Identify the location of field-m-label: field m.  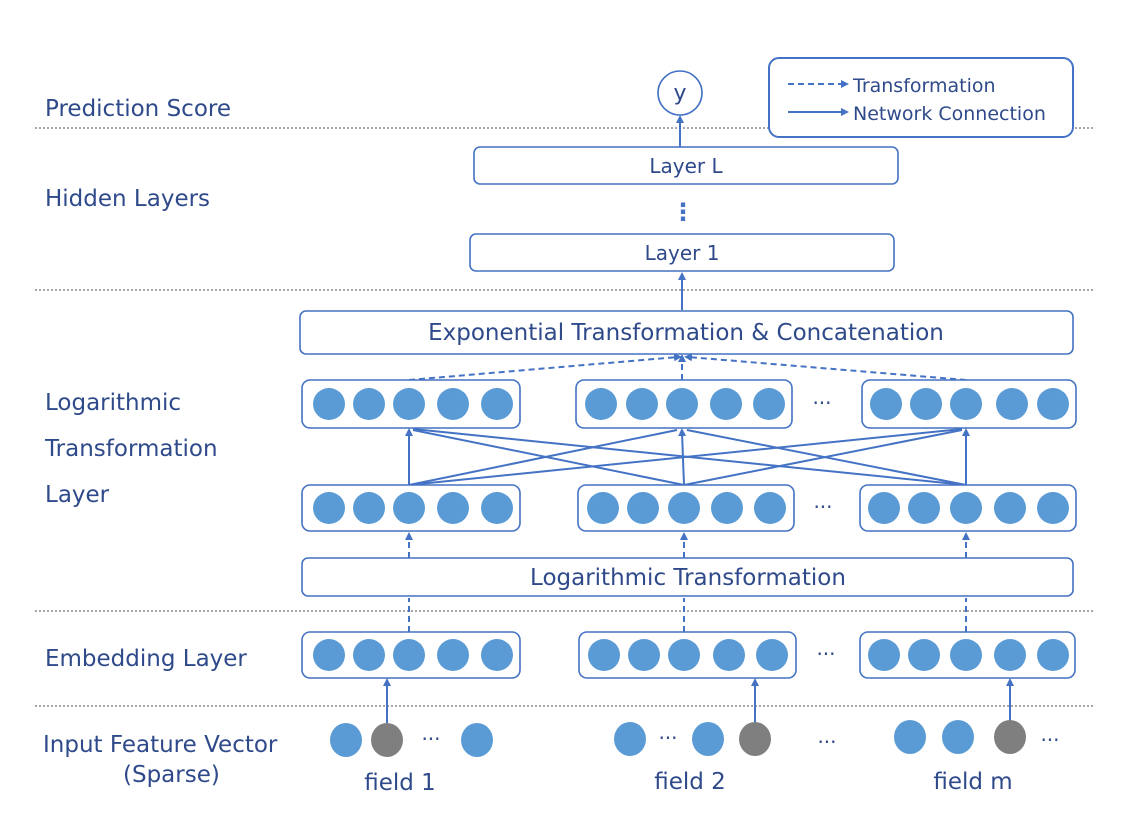
(972, 782).